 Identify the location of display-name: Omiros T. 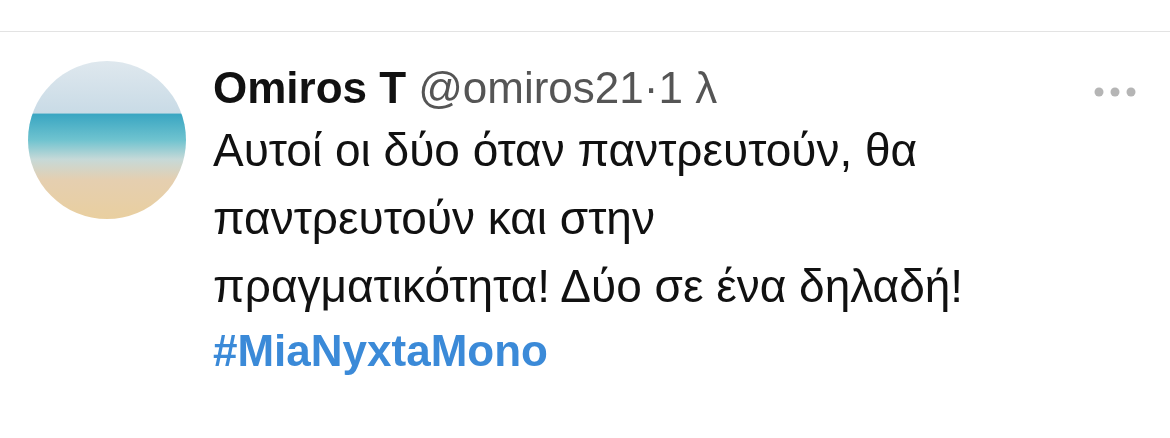
(310, 88).